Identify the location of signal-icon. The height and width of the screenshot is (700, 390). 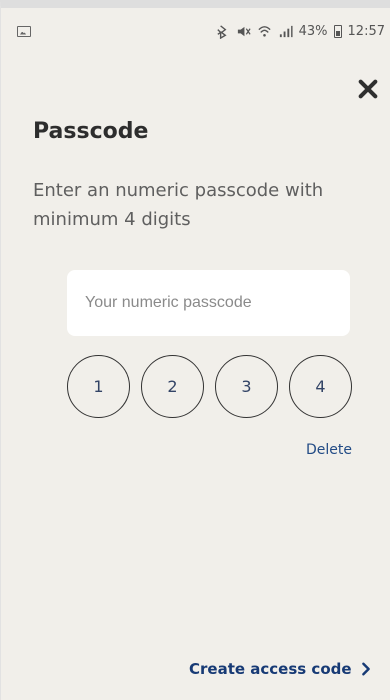
(286, 31).